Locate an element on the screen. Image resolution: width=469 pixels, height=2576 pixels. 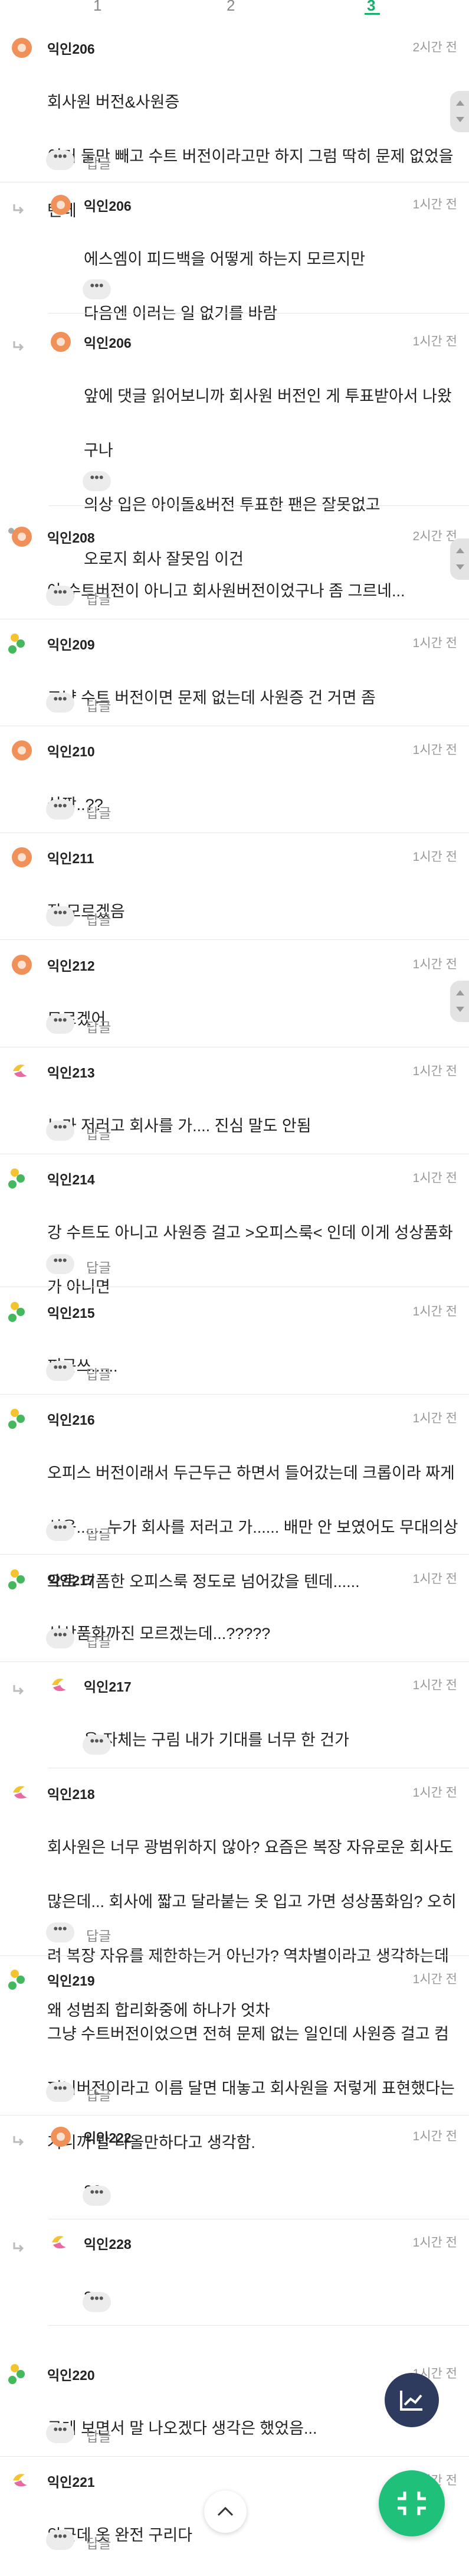
comment-line: 앞에 댓글 읽어보니까 회사원 버전인 게 투표받아서 나왔 is located at coordinates (268, 396).